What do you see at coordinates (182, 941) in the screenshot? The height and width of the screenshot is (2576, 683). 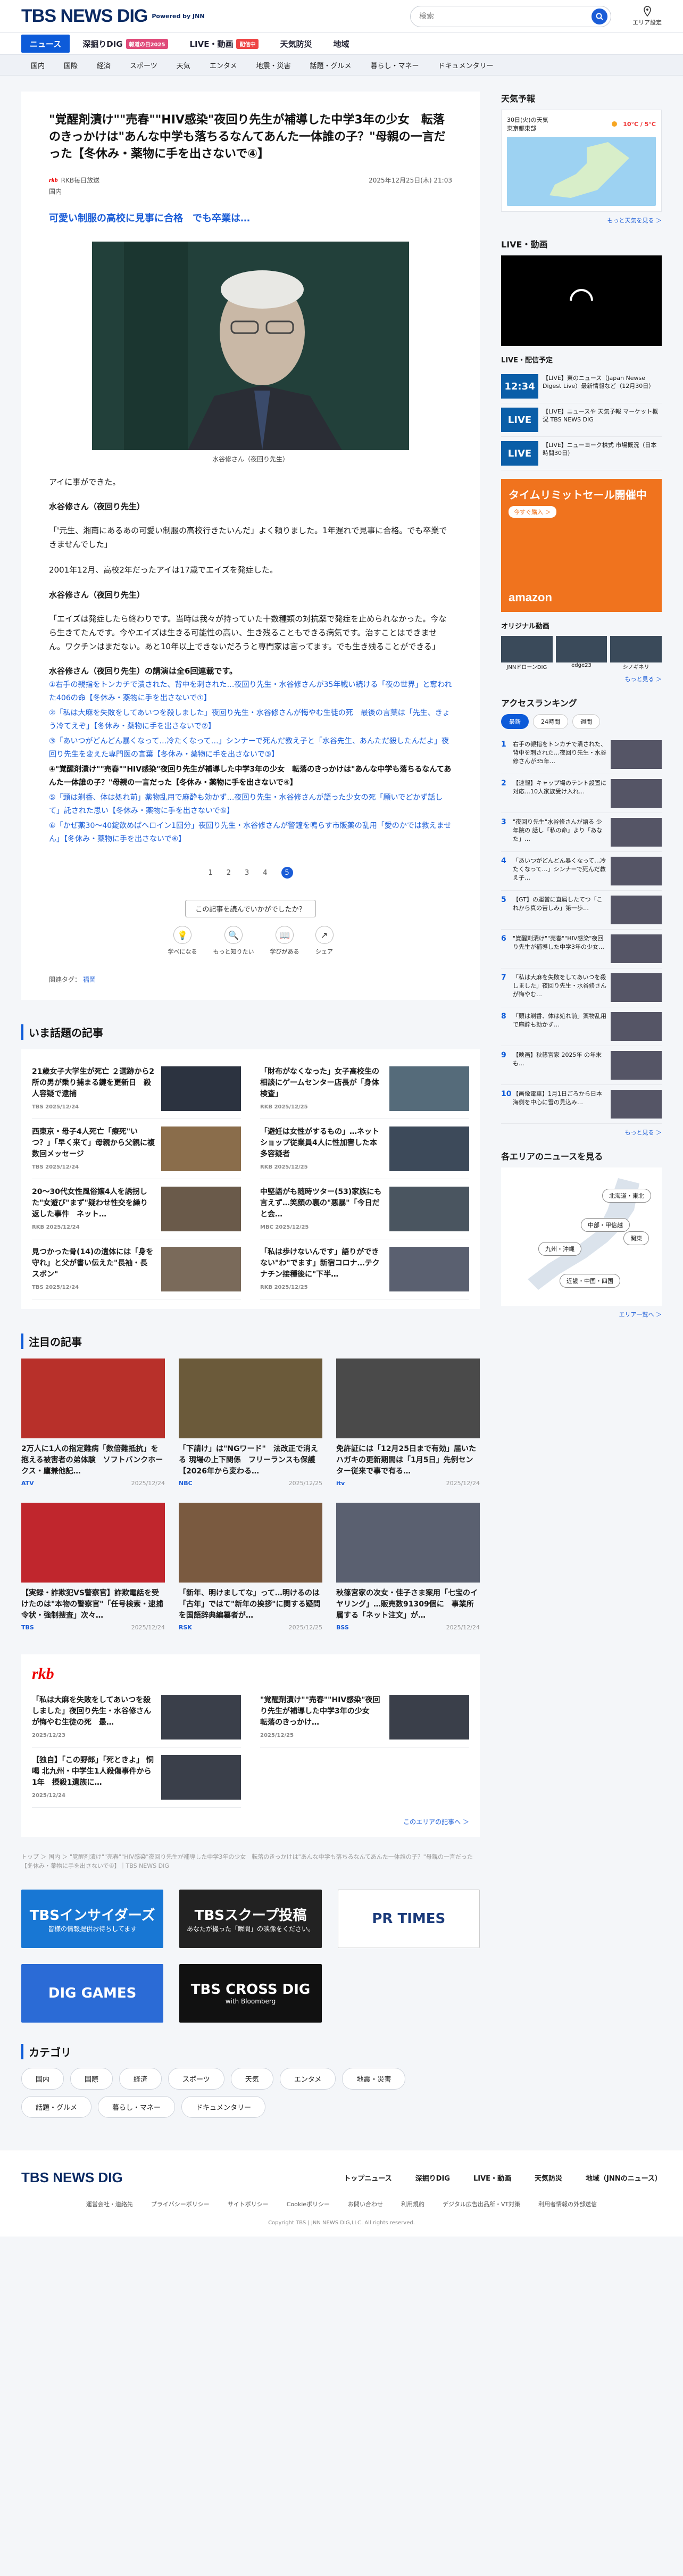 I see `reaction-button: 💡 学べになる` at bounding box center [182, 941].